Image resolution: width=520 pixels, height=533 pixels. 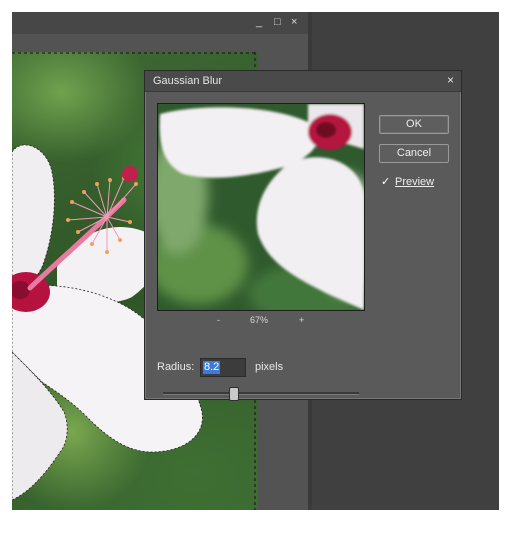 I want to click on cancel-button: Cancel, so click(x=414, y=153).